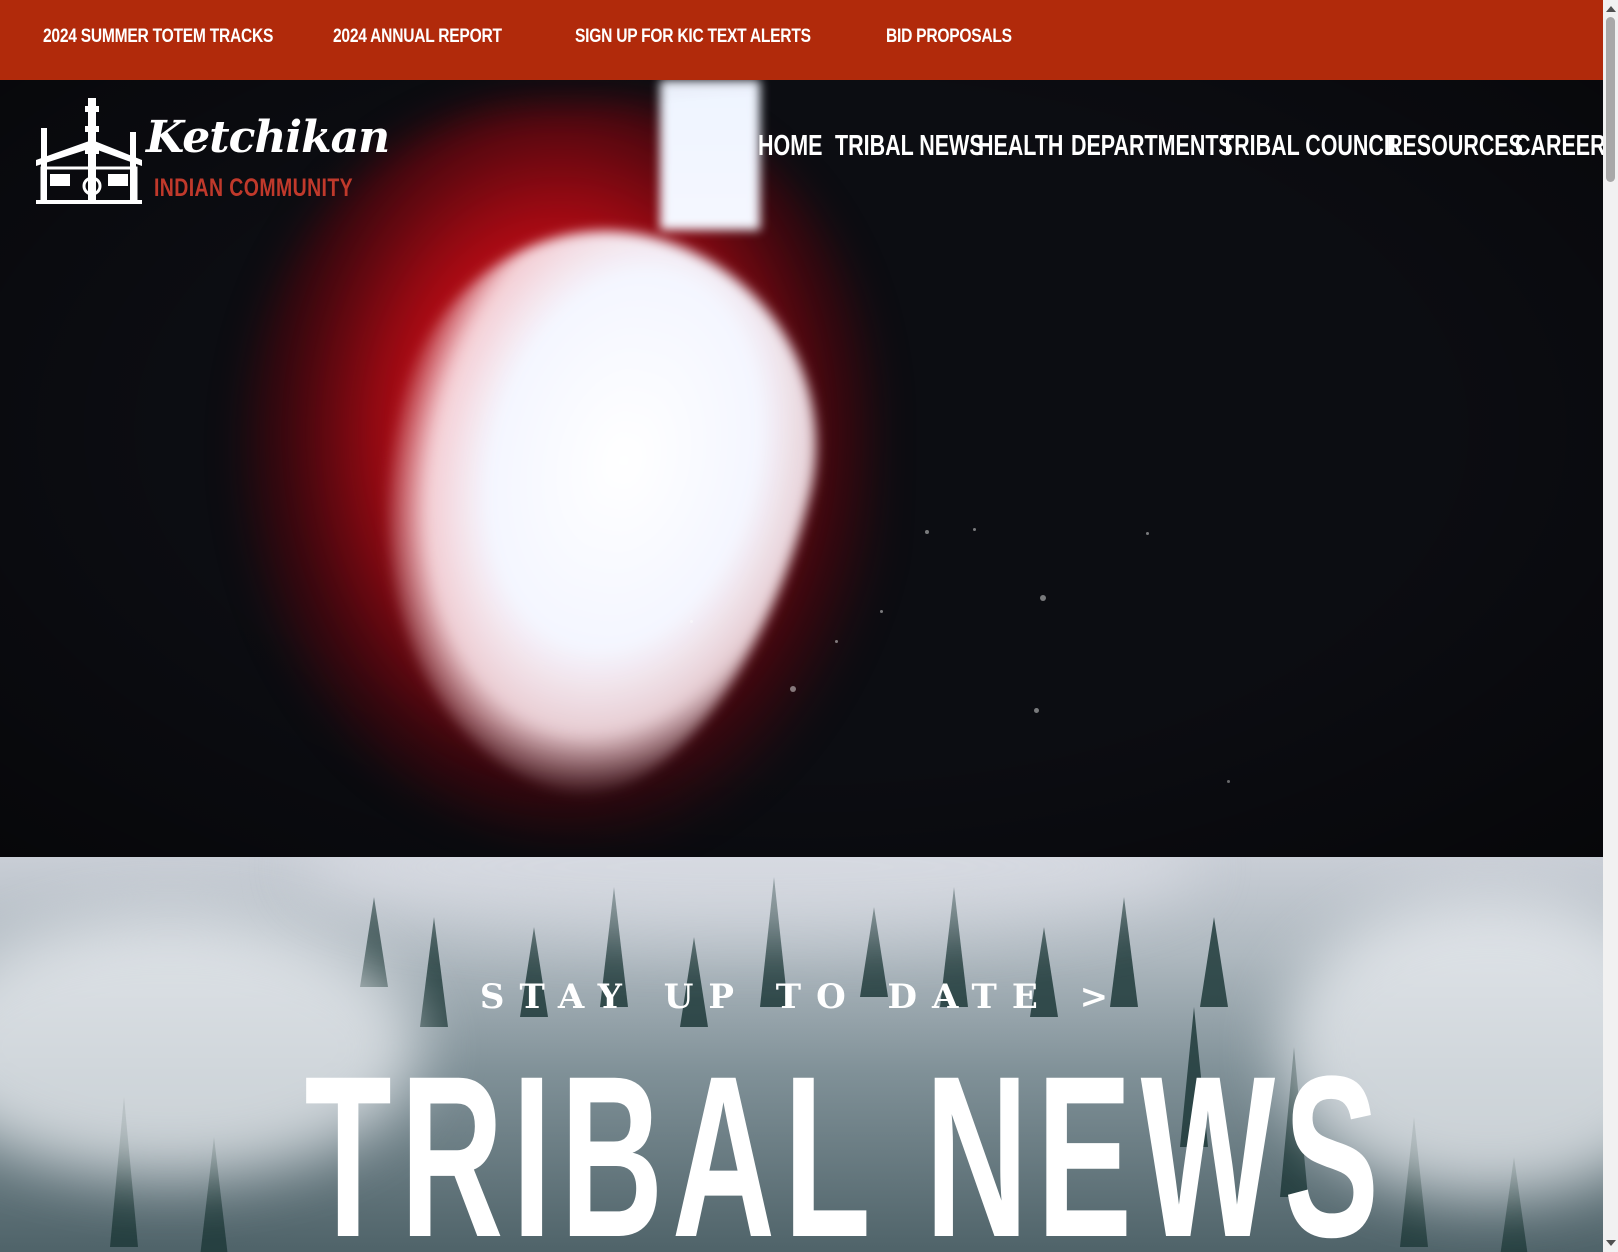 The width and height of the screenshot is (1618, 1252). What do you see at coordinates (846, 1140) in the screenshot?
I see `news-heading: TRIBAL NEWS` at bounding box center [846, 1140].